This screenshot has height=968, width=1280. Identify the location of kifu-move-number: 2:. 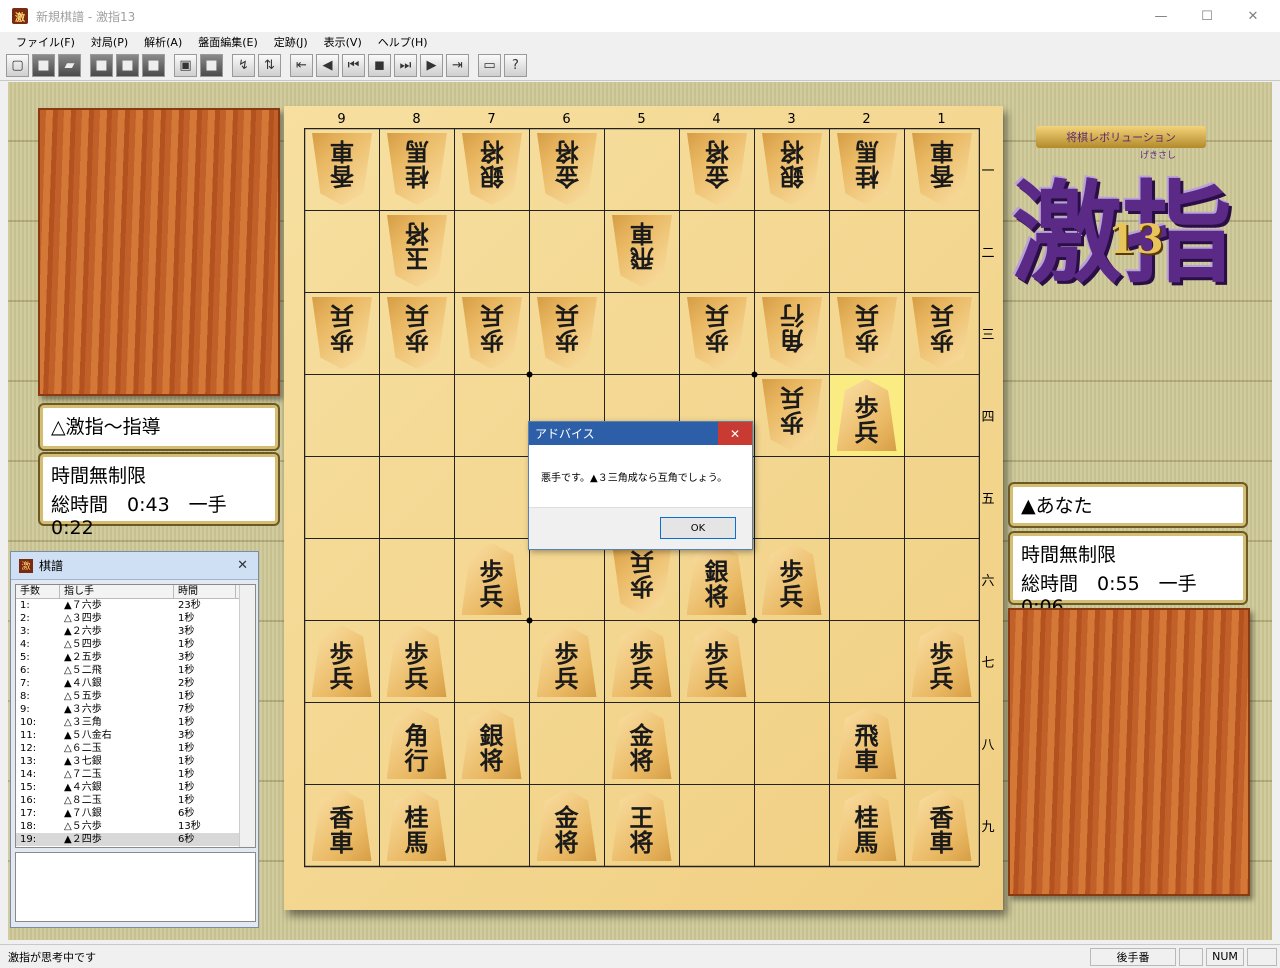
(25, 618).